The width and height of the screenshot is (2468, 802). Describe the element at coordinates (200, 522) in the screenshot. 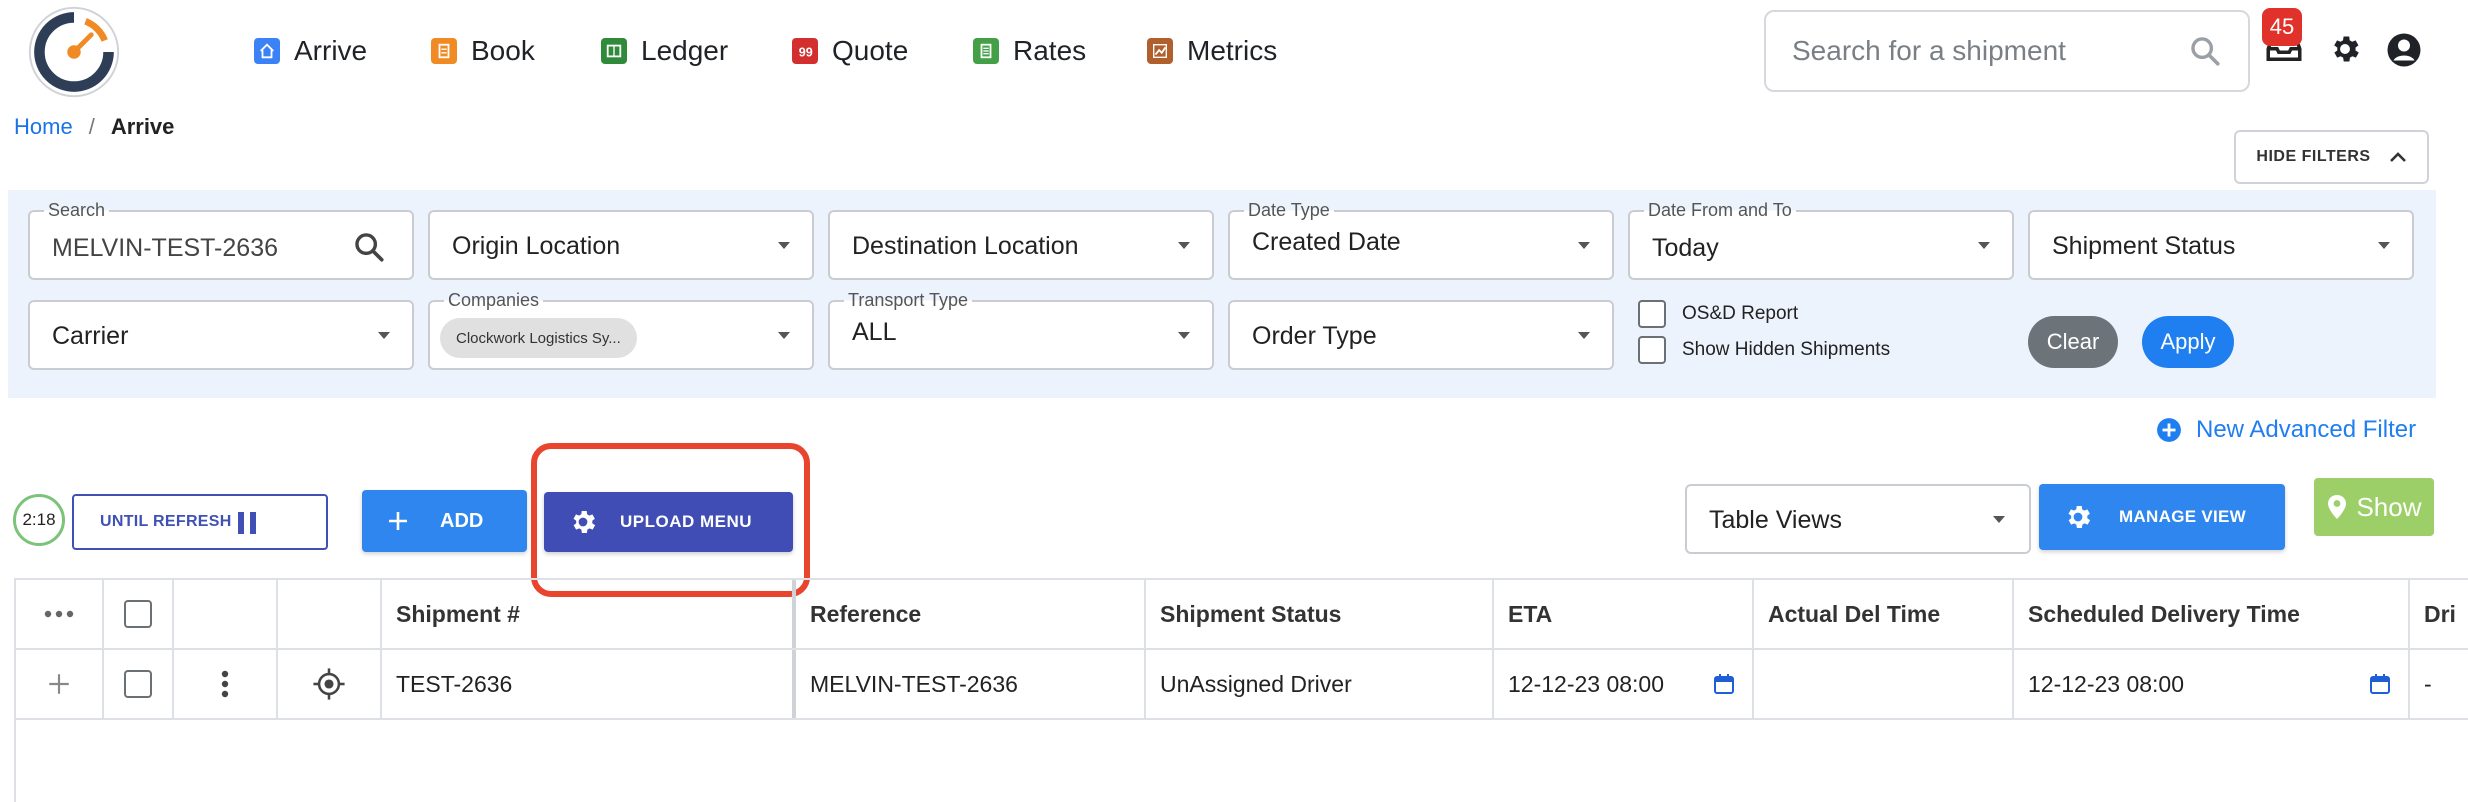

I see `until-refresh-button: UNTIL REFRESH` at that location.